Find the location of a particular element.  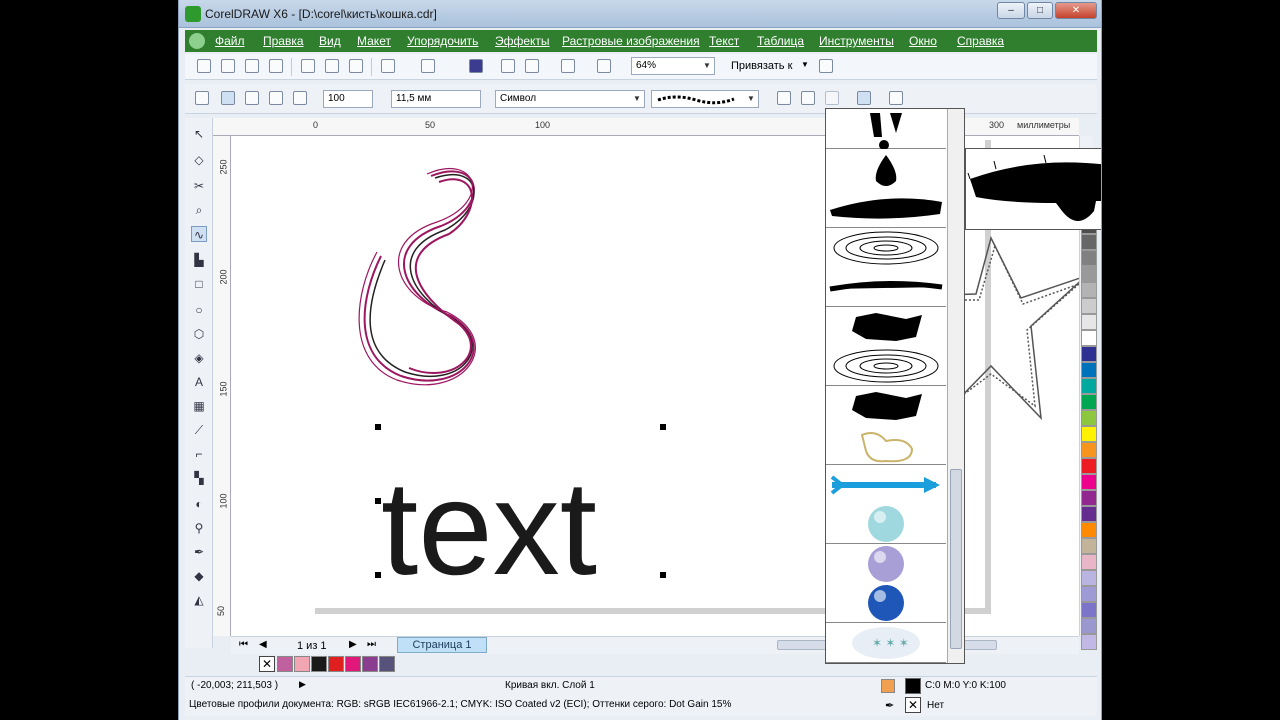

basic-shapes-tool-icon: ◈ is located at coordinates (199, 358).